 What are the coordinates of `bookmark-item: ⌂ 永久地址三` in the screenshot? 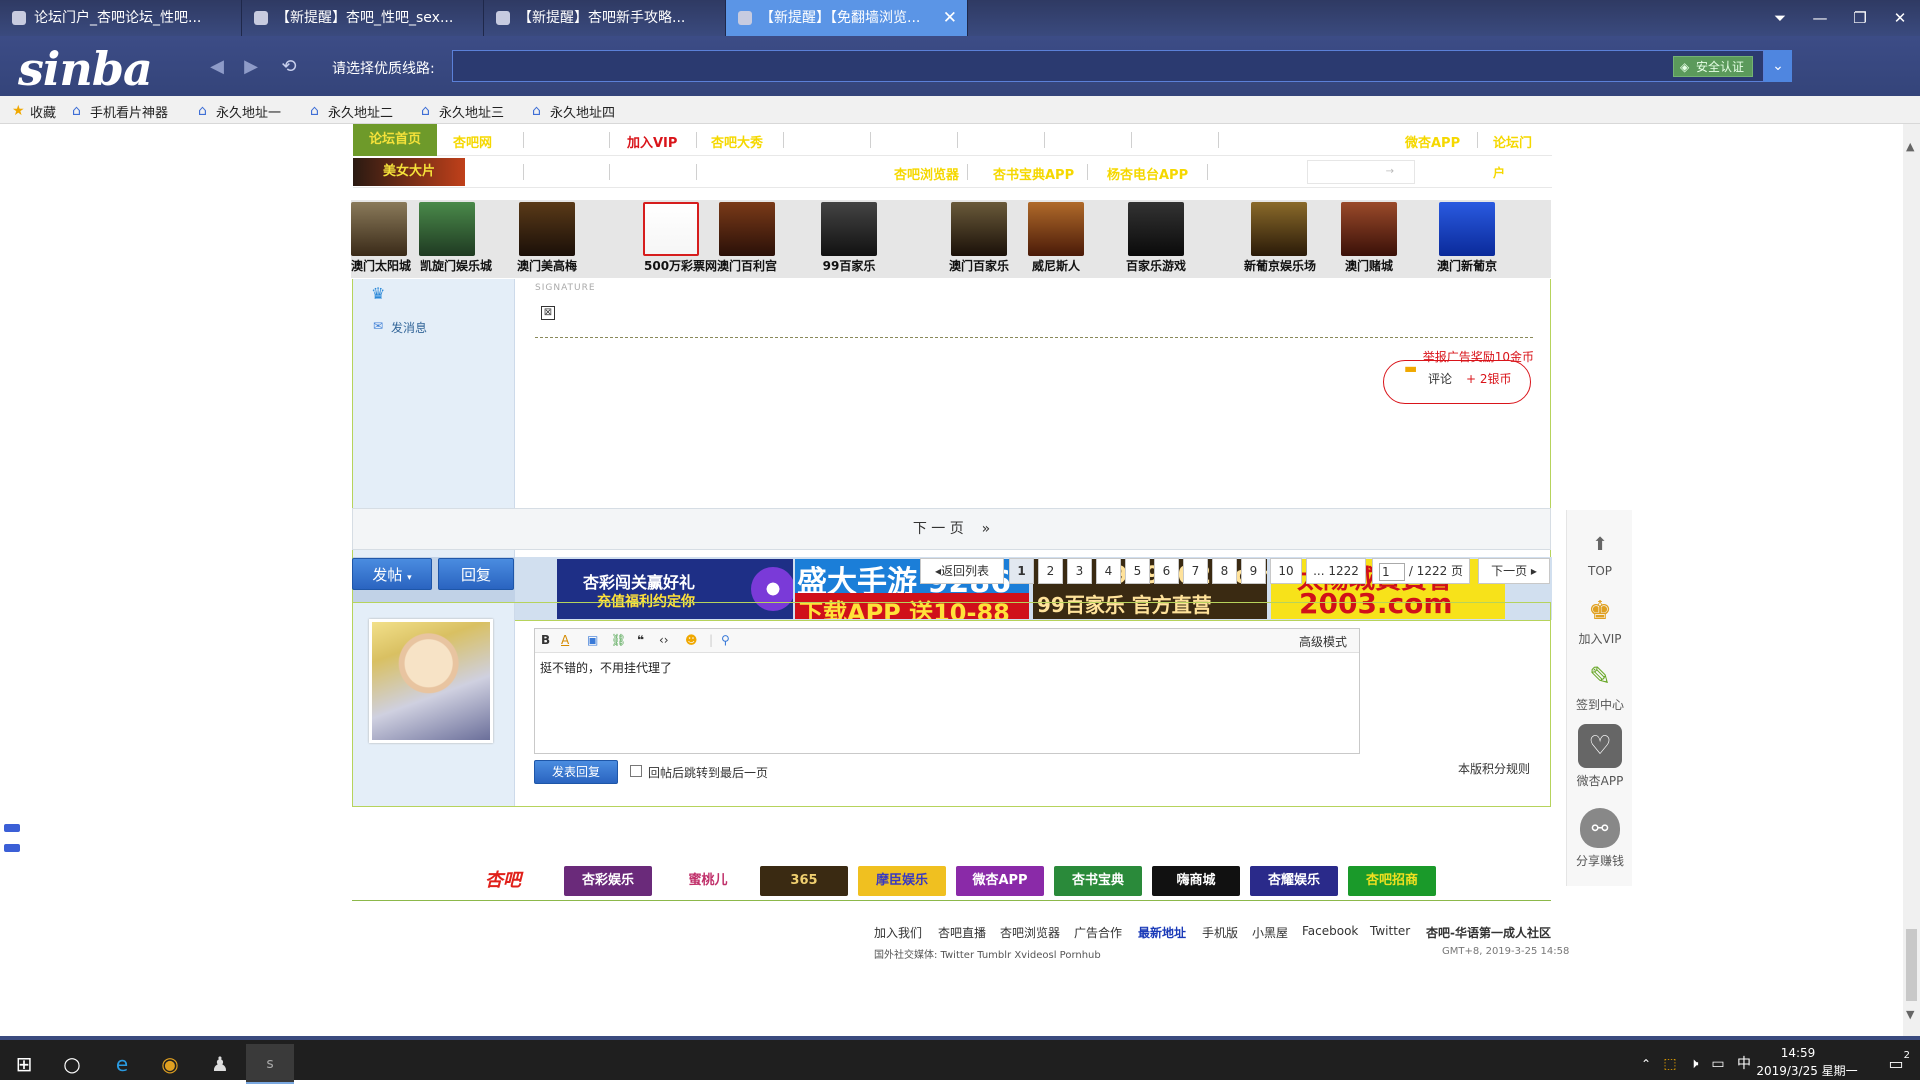 It's located at (462, 111).